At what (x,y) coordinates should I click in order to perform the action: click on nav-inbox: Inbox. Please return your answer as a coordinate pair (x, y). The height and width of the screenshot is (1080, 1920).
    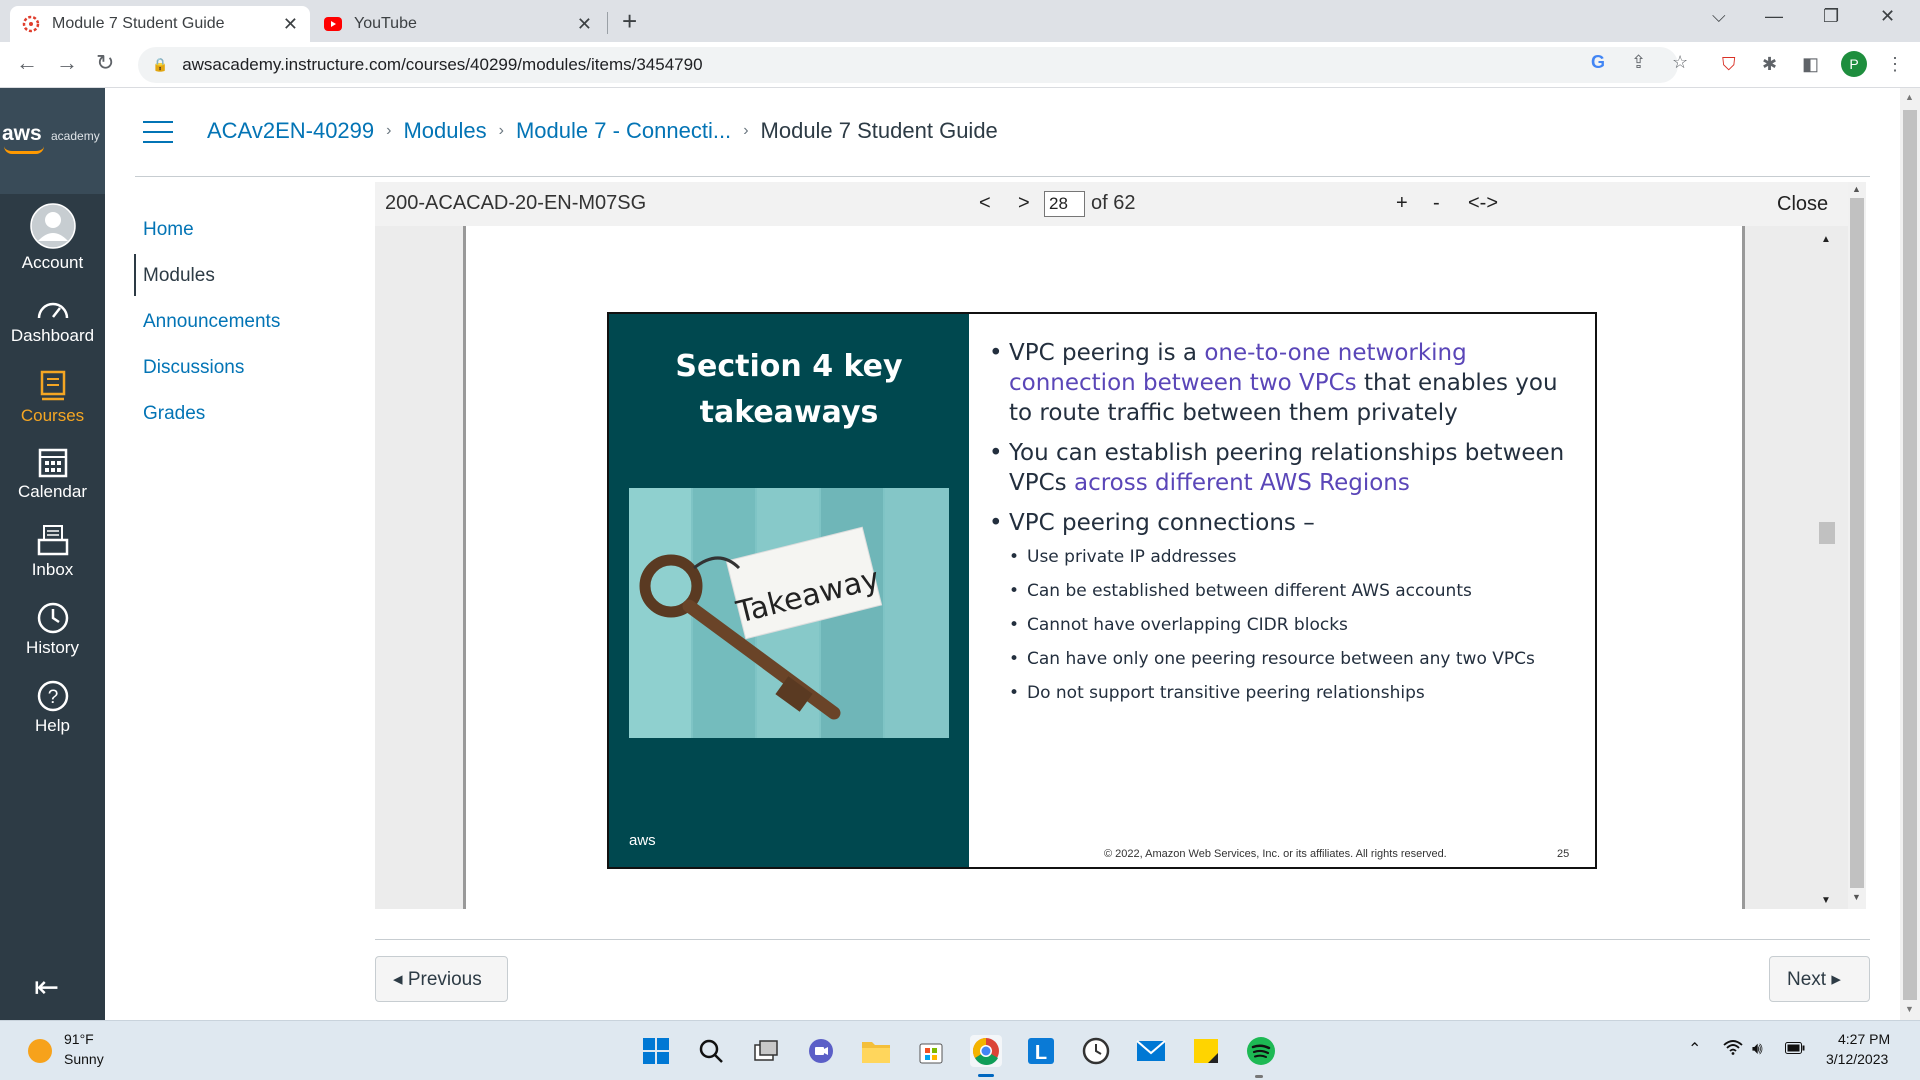
    Looking at the image, I should click on (52, 552).